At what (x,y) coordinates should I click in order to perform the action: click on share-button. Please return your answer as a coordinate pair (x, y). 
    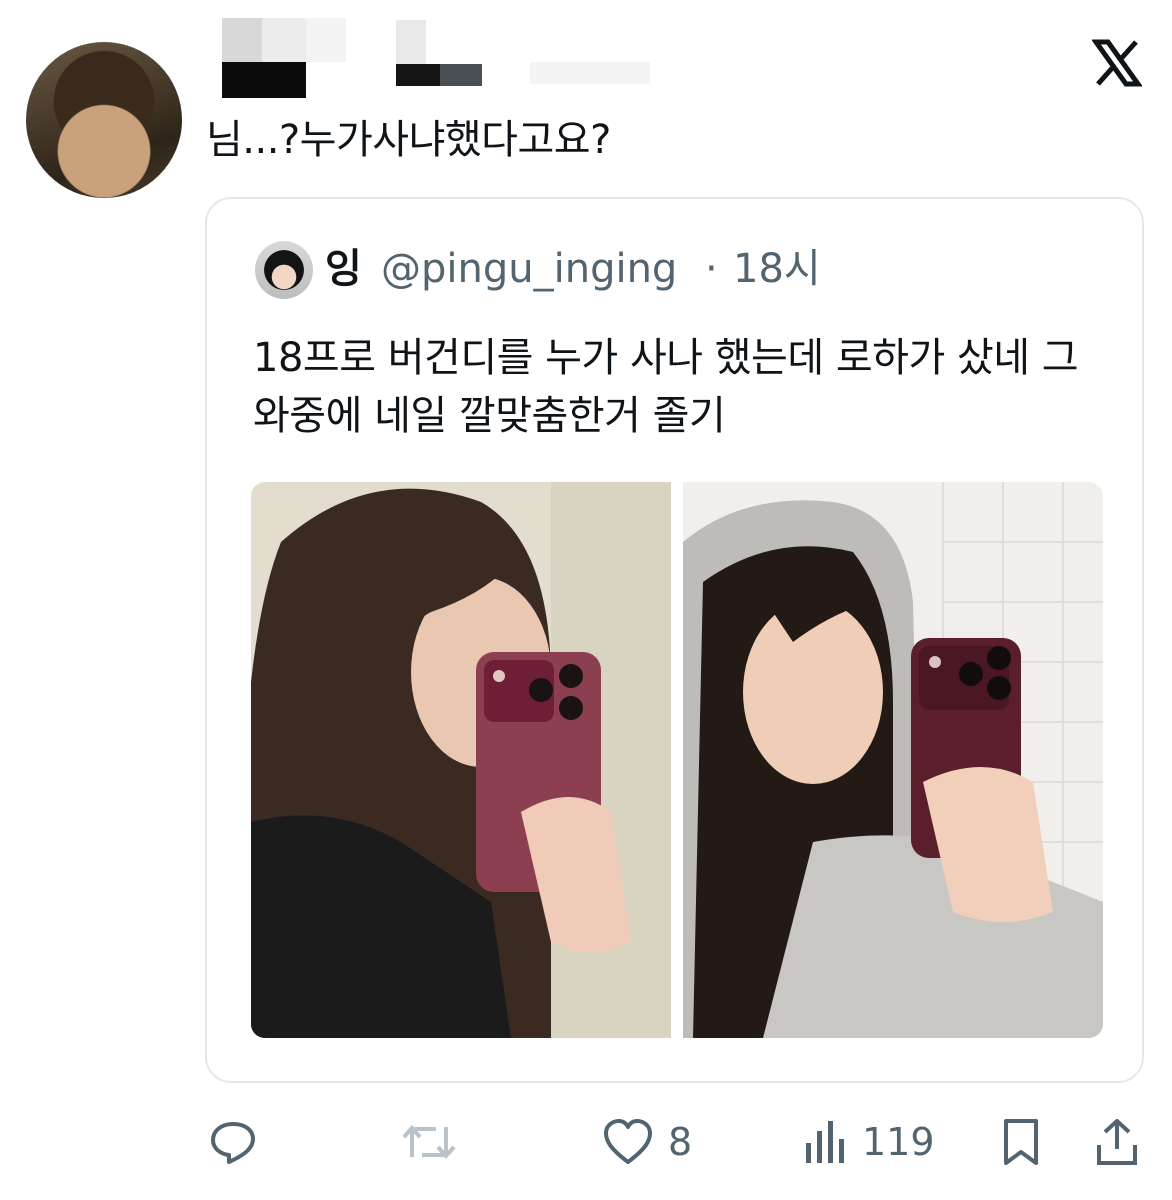
    Looking at the image, I should click on (1117, 1142).